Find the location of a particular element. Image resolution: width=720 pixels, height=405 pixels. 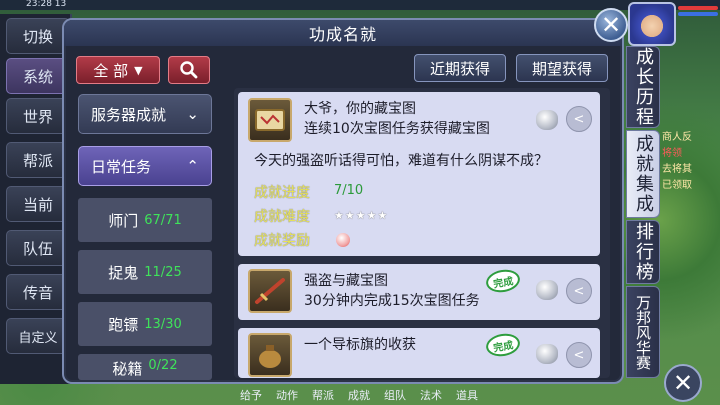

channel-current-button: 当前 is located at coordinates (38, 204).